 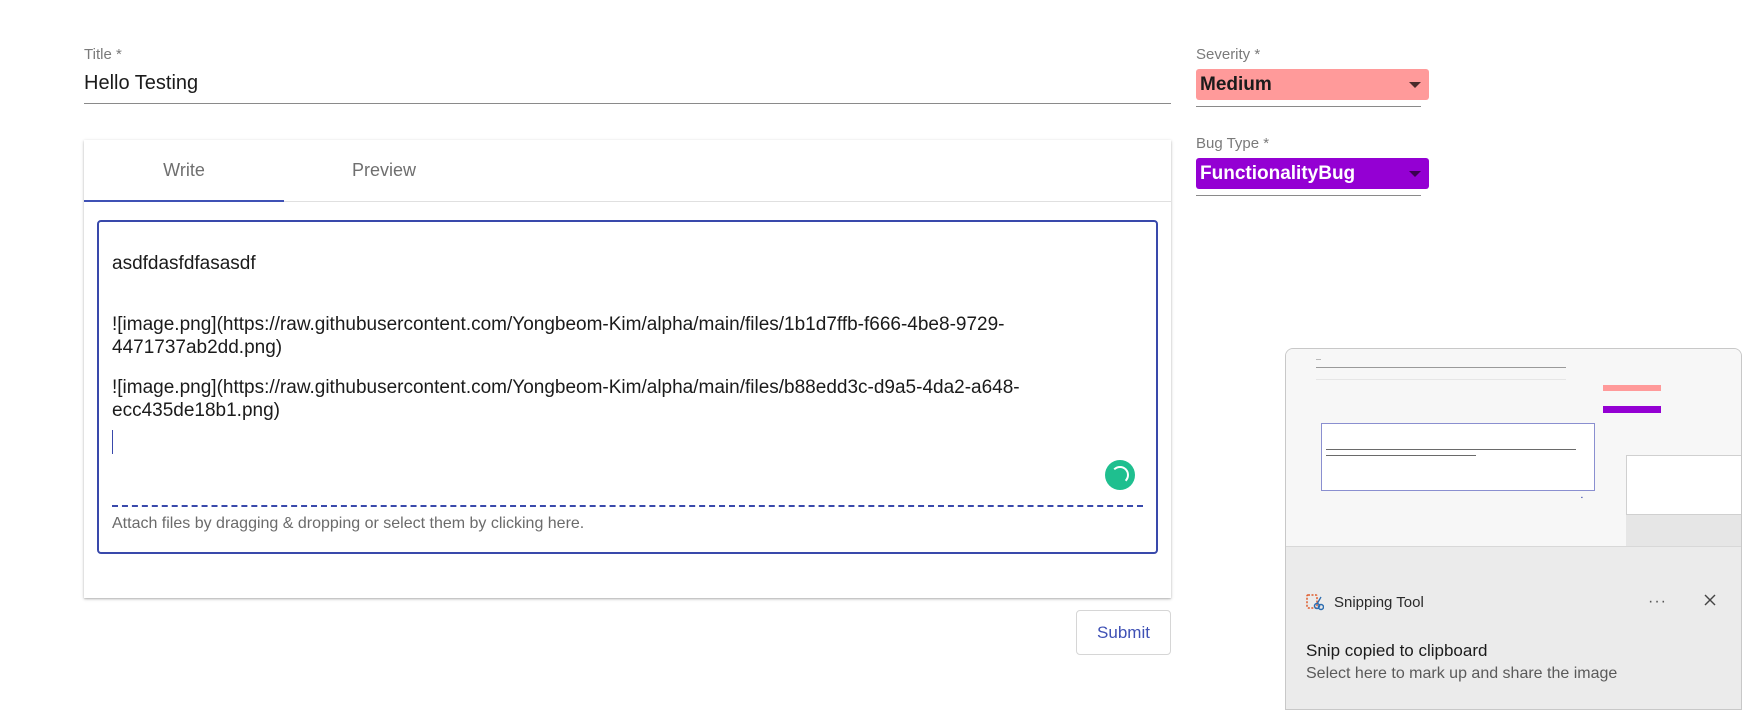 I want to click on severity-select: Medium, so click(x=1312, y=84).